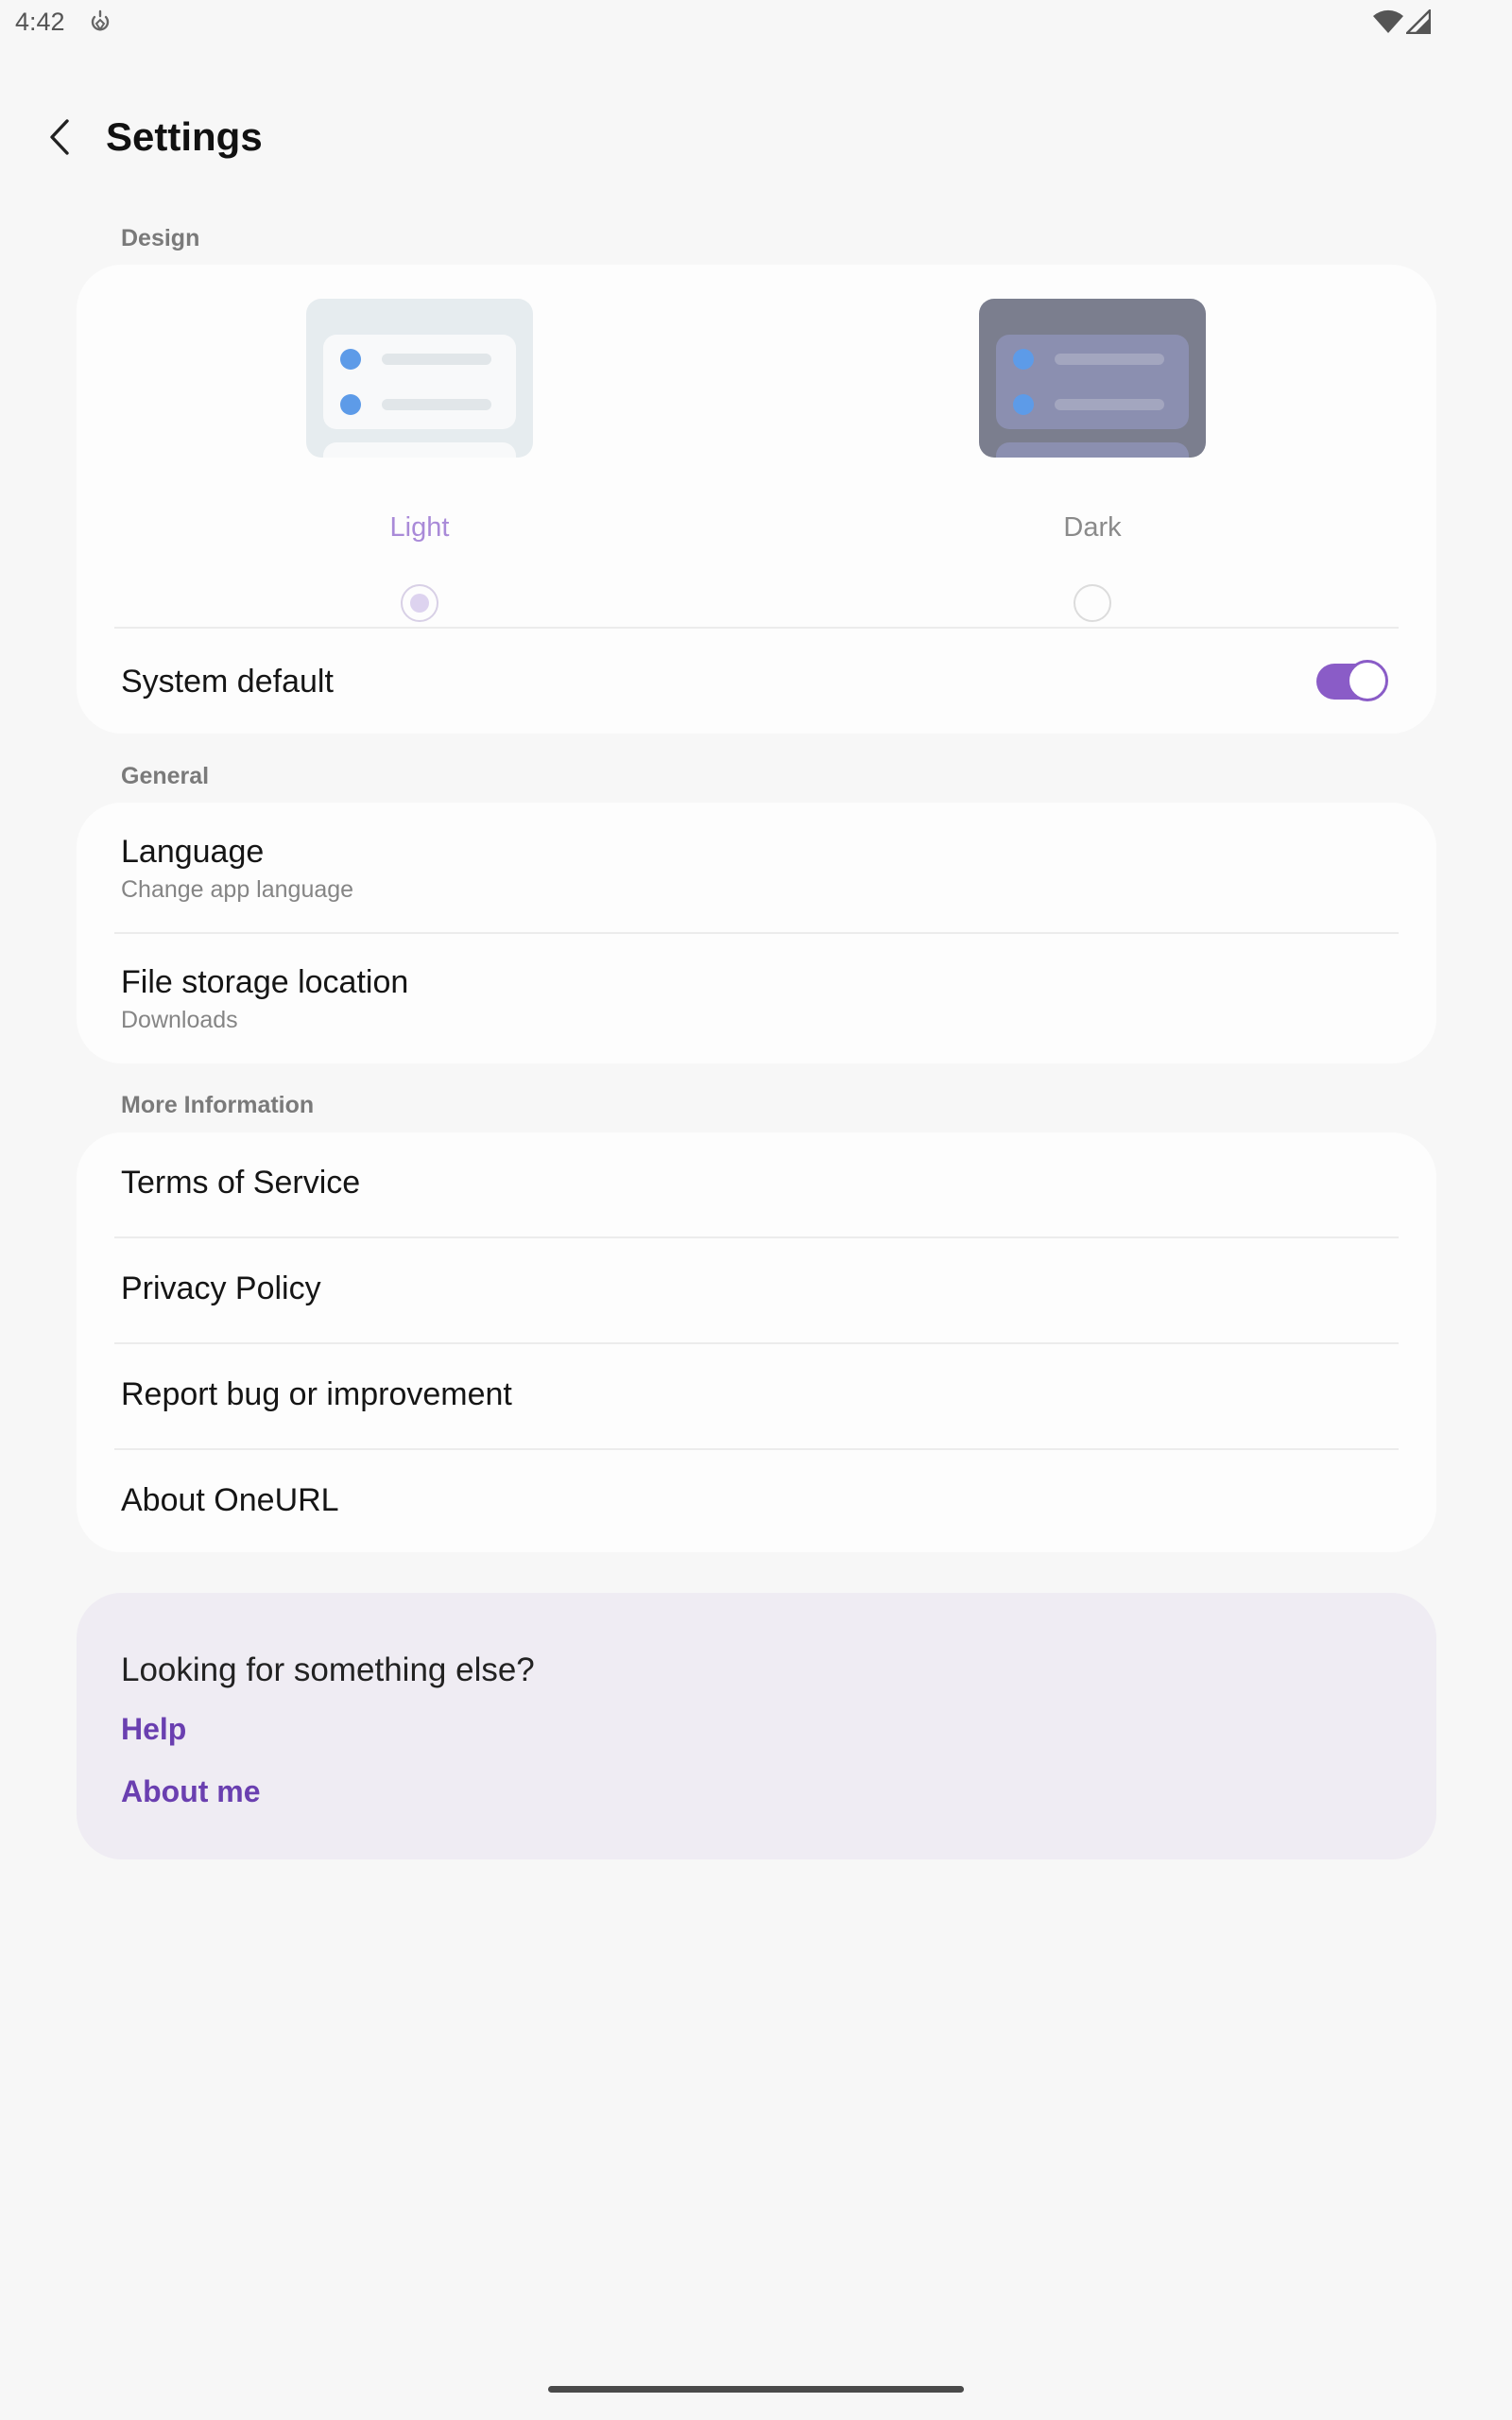  I want to click on status-bar: 4:42, so click(756, 24).